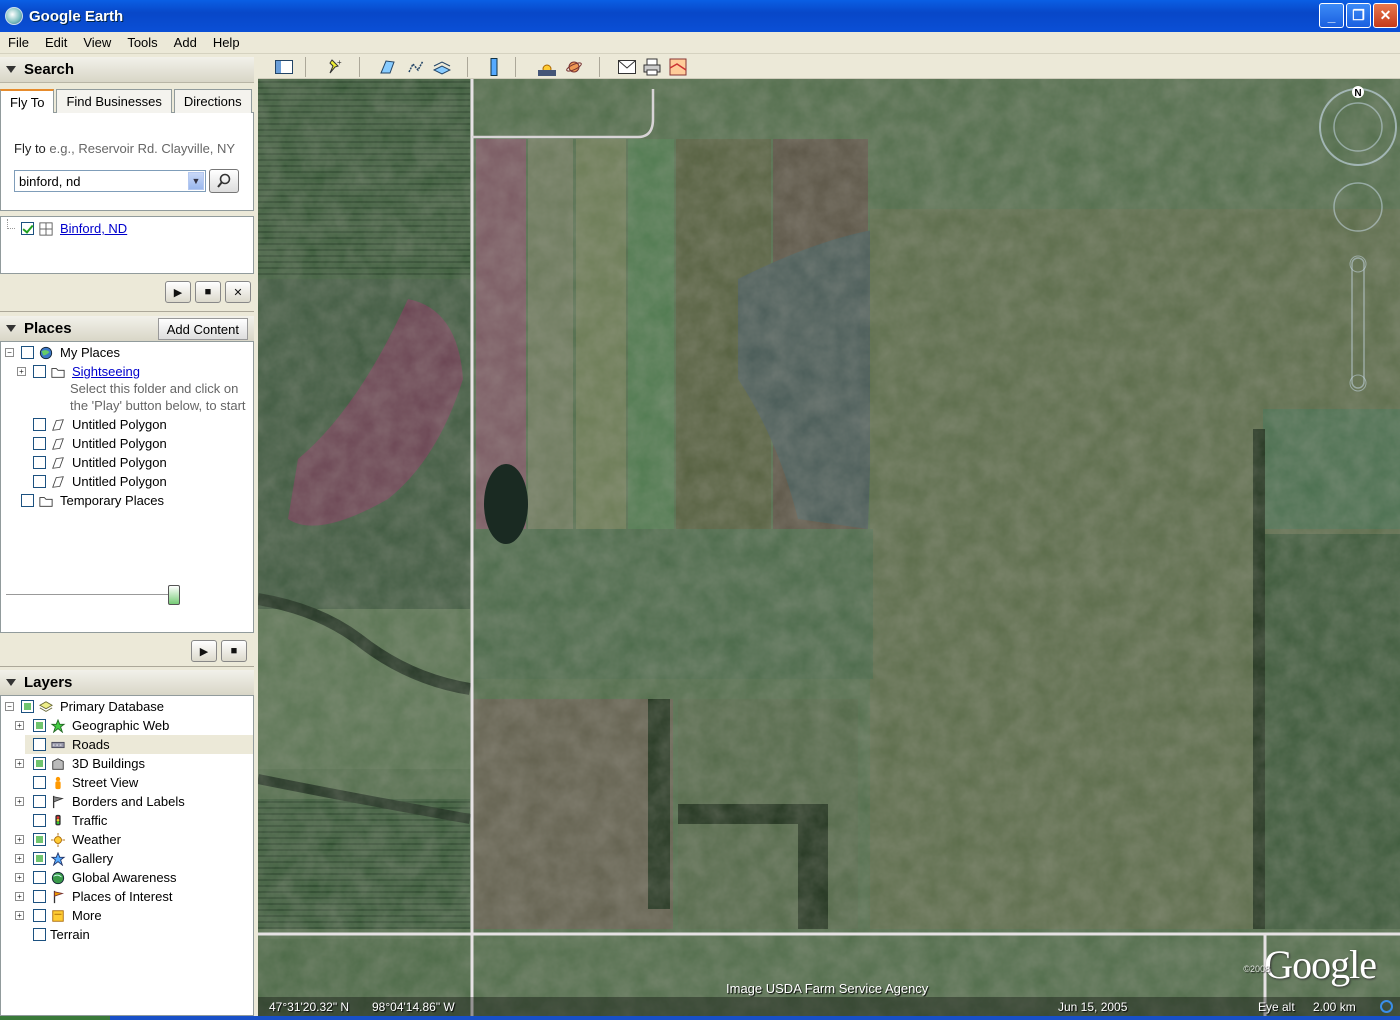 This screenshot has height=1020, width=1400. What do you see at coordinates (100, 801) in the screenshot?
I see `layer-borders-labels: + Borders and Labels` at bounding box center [100, 801].